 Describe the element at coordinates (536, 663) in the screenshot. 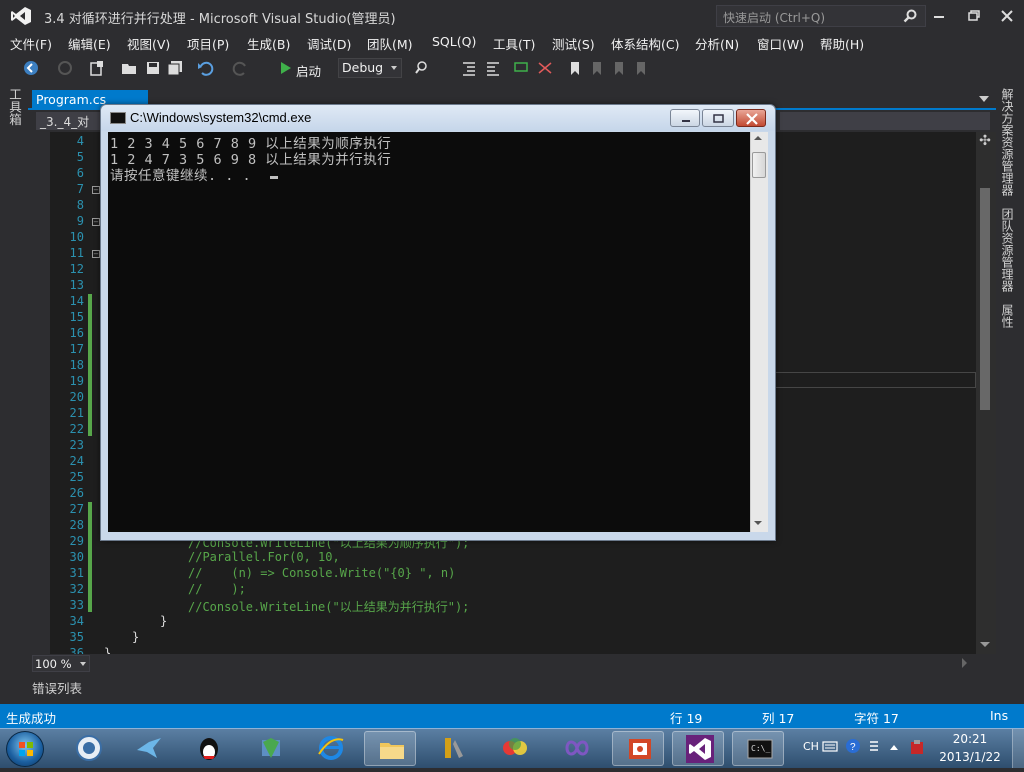

I see `editor-horizontal-scrollbar` at that location.